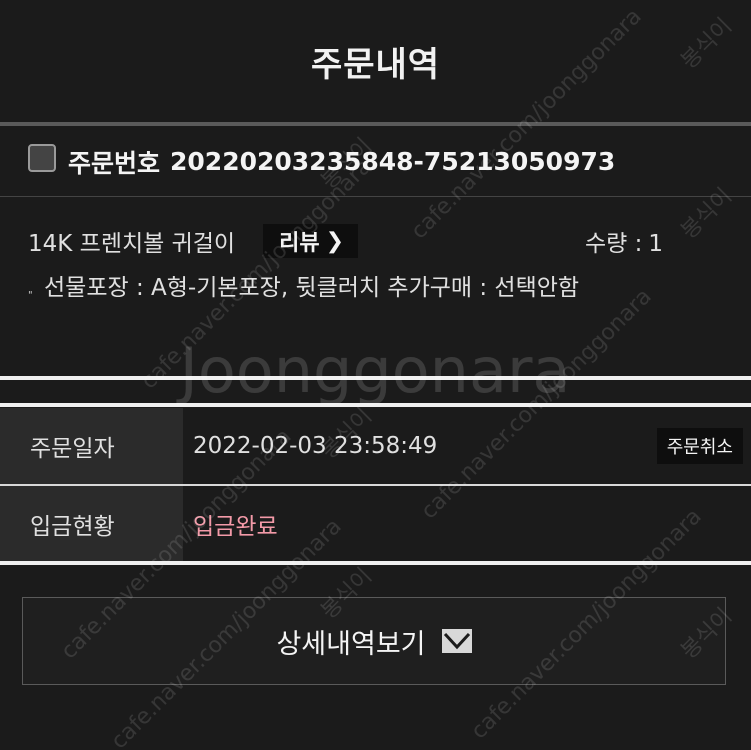  I want to click on chevron-right-icon: ❯, so click(335, 241).